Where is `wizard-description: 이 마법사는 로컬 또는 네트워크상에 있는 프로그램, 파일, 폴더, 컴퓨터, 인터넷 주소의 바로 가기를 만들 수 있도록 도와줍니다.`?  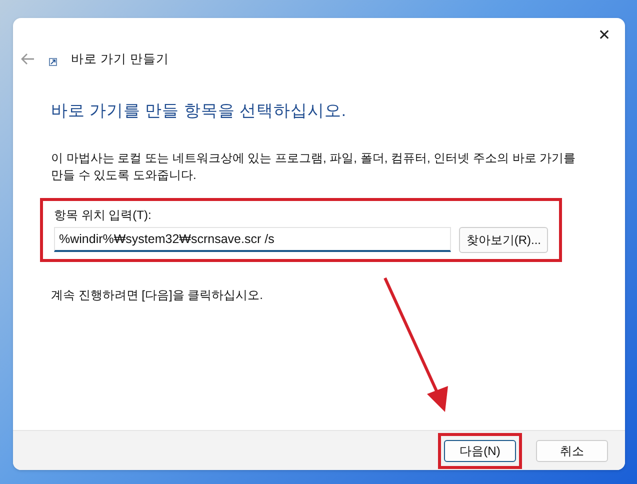
wizard-description: 이 마법사는 로컬 또는 네트워크상에 있는 프로그램, 파일, 폴더, 컴퓨터, 인터넷 주소의 바로 가기를 만들 수 있도록 도와줍니다. is located at coordinates (314, 167).